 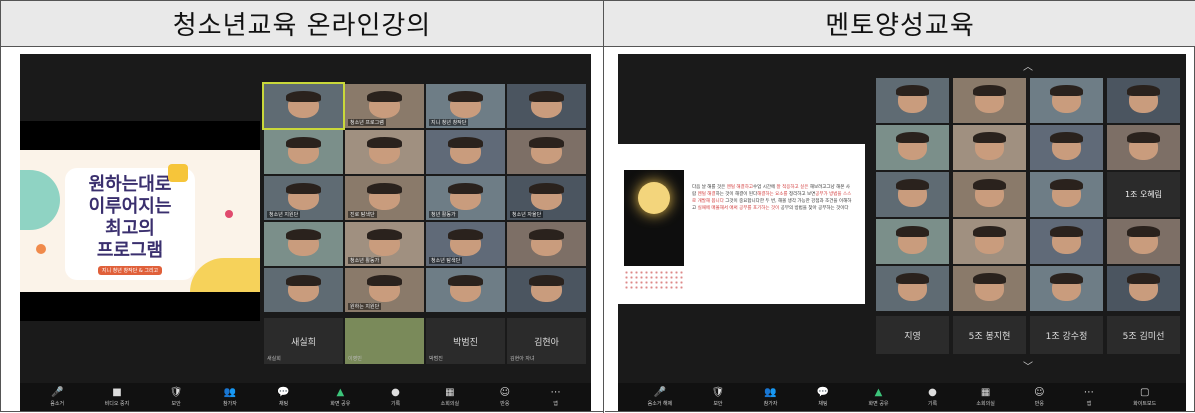 What do you see at coordinates (660, 403) in the screenshot?
I see `toolbar-label: 음소거 해제` at bounding box center [660, 403].